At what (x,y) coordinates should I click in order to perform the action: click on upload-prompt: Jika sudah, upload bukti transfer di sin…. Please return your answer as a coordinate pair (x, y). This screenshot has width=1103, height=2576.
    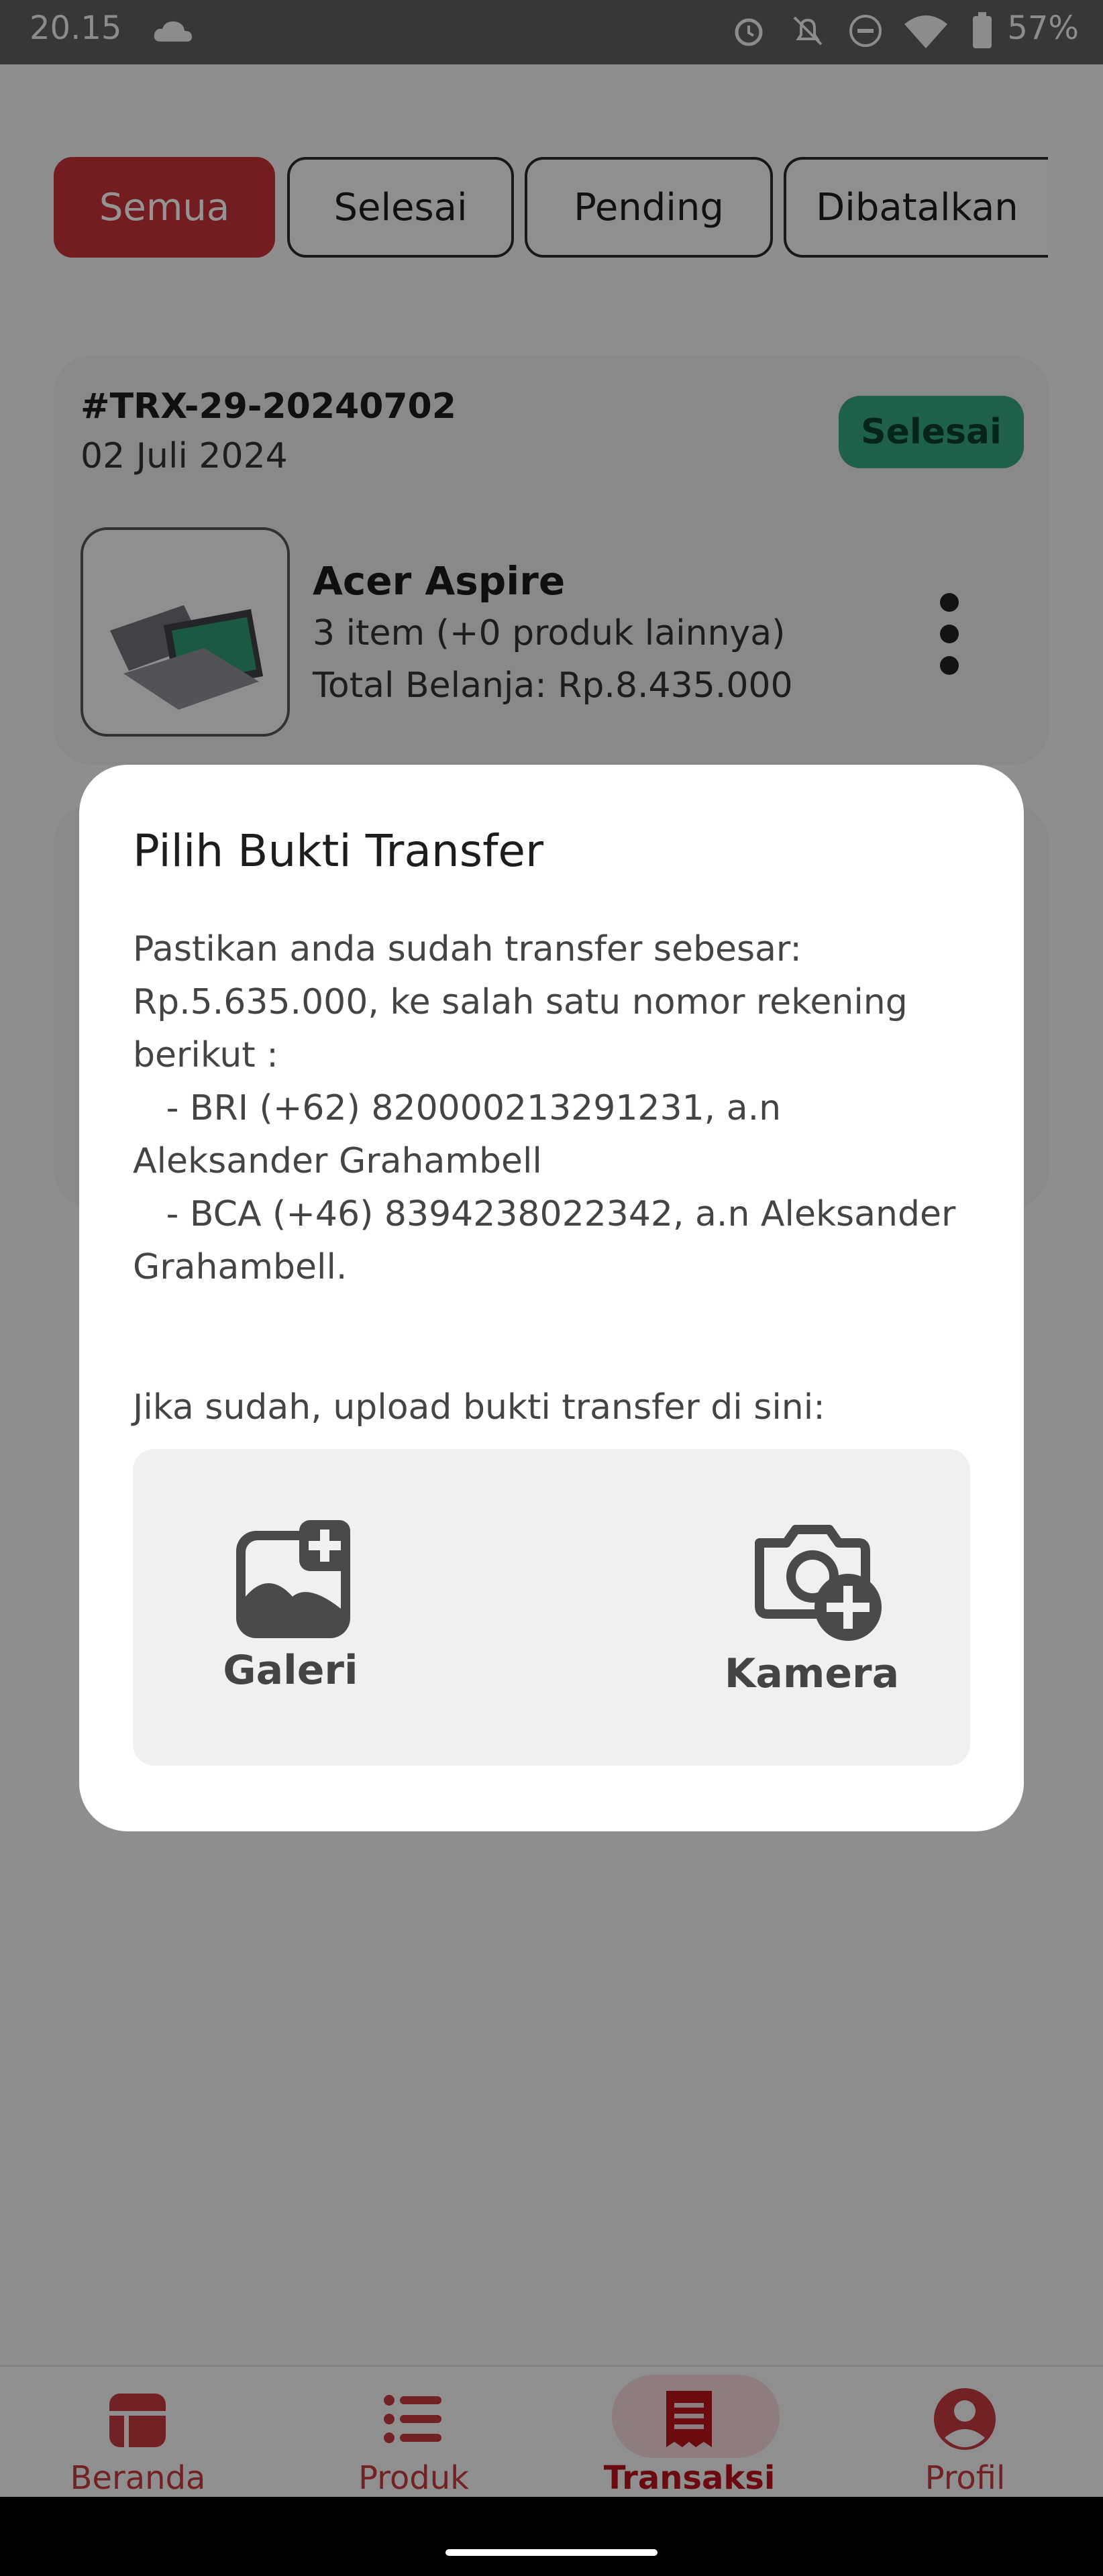
    Looking at the image, I should click on (479, 1407).